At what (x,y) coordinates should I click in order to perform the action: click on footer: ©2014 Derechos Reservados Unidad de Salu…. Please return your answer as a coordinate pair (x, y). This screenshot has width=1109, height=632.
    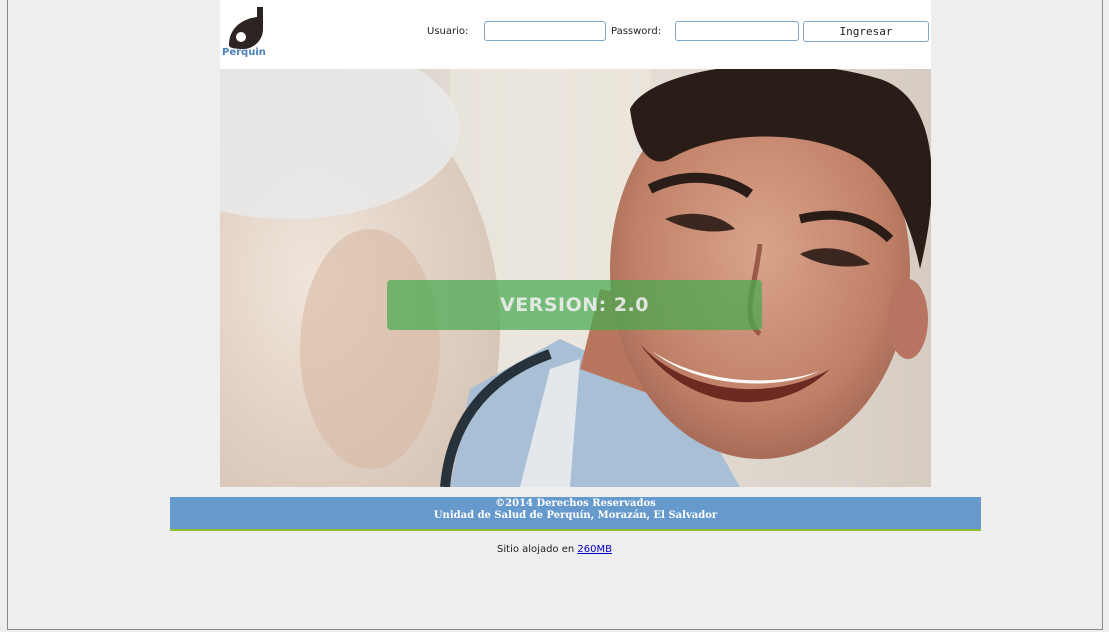
    Looking at the image, I should click on (575, 514).